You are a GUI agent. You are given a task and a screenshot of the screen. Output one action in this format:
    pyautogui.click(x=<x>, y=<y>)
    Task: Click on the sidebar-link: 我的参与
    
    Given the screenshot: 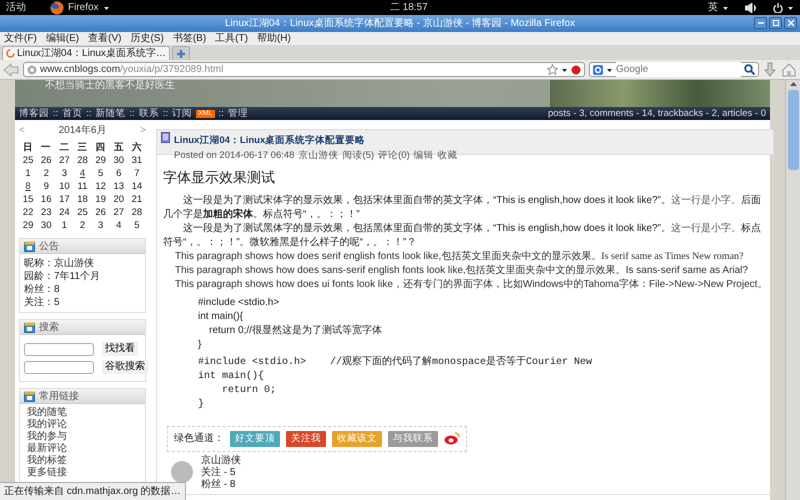 What is the action you would take?
    pyautogui.click(x=82, y=437)
    